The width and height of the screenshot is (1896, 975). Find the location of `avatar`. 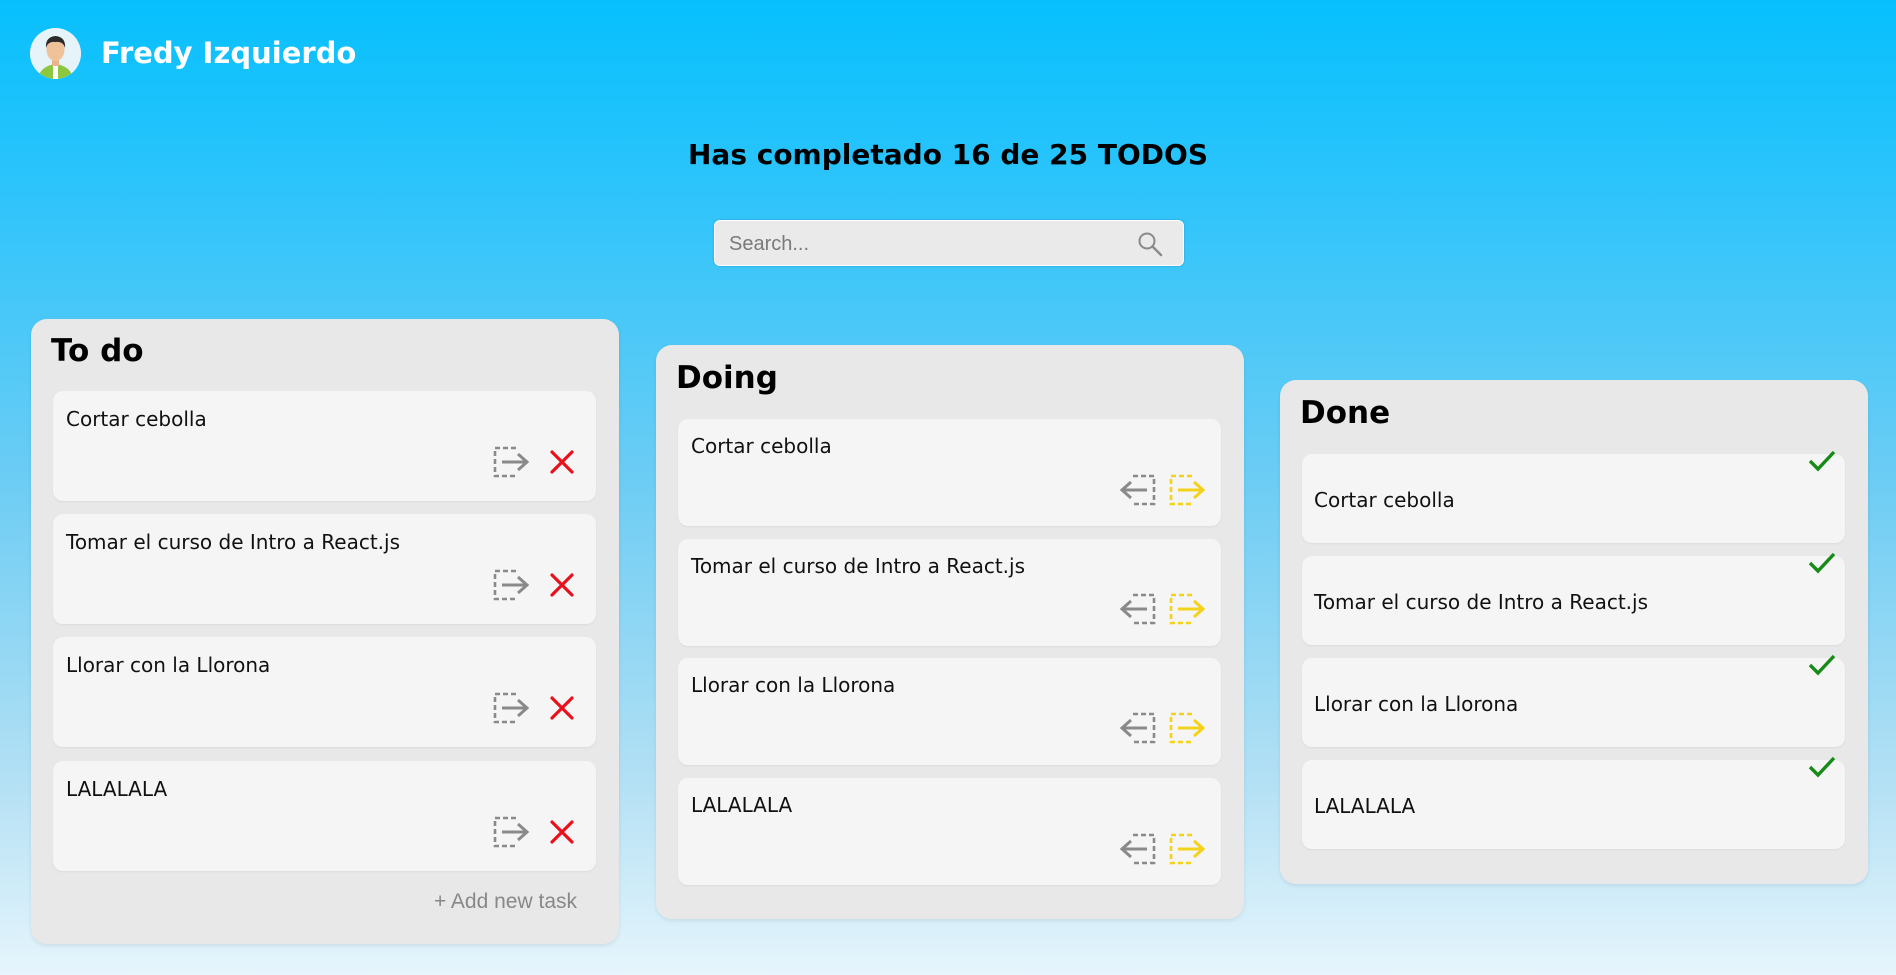

avatar is located at coordinates (55, 53).